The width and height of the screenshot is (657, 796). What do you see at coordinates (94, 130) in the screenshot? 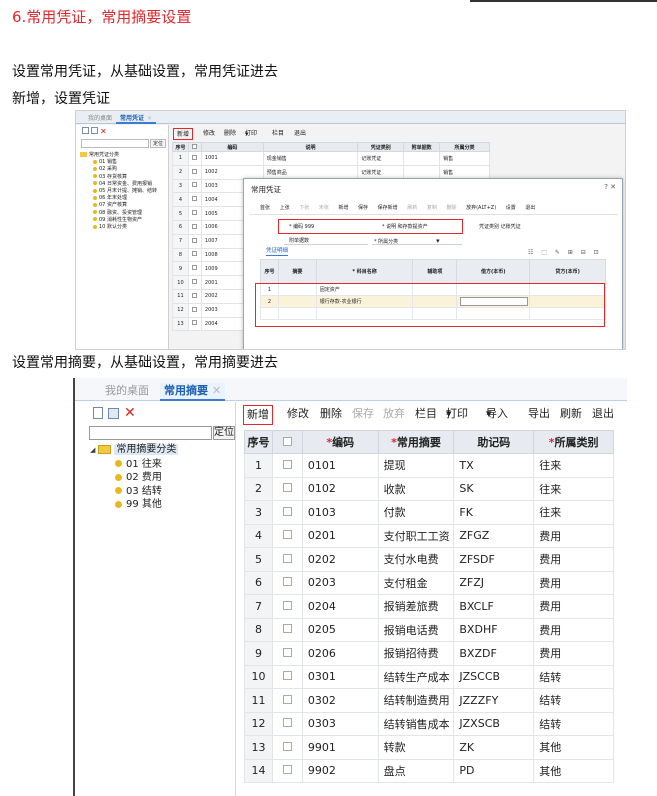
I see `edit-icon` at bounding box center [94, 130].